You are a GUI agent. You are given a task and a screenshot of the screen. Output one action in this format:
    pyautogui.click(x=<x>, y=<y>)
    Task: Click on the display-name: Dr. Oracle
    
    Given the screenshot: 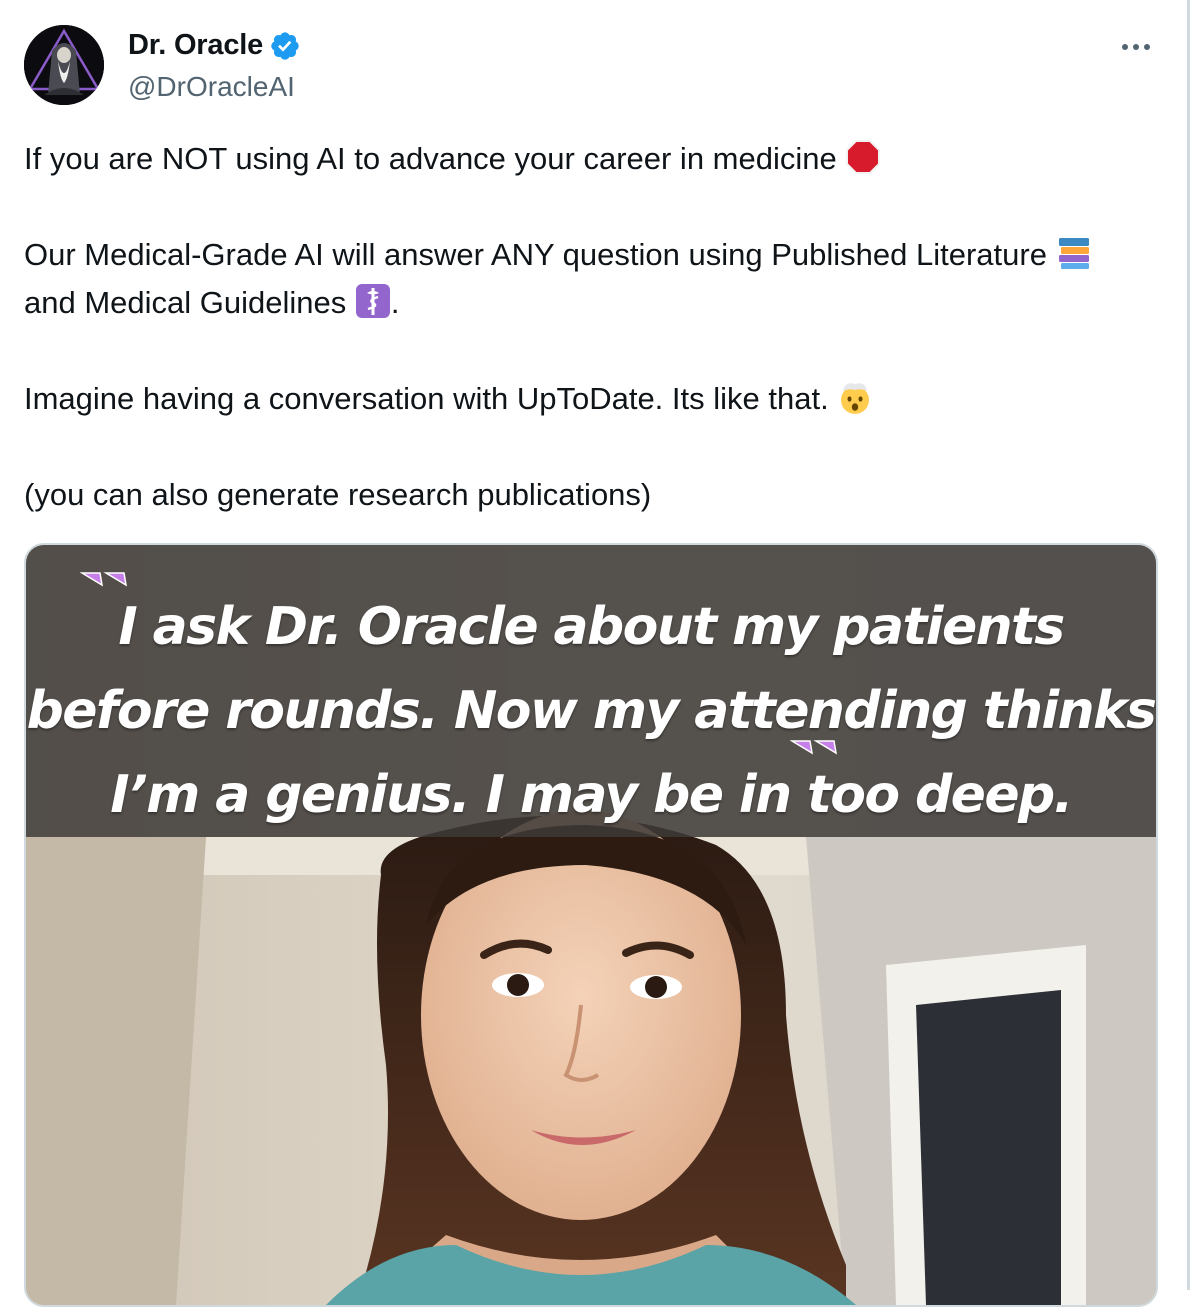 What is the action you would take?
    pyautogui.click(x=195, y=45)
    